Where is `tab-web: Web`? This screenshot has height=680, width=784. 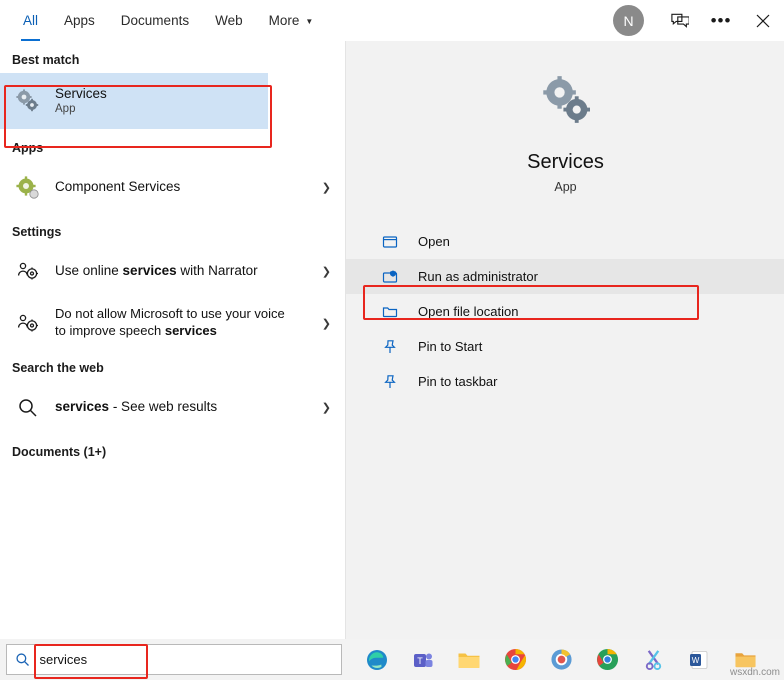
tab-web: Web is located at coordinates (229, 20).